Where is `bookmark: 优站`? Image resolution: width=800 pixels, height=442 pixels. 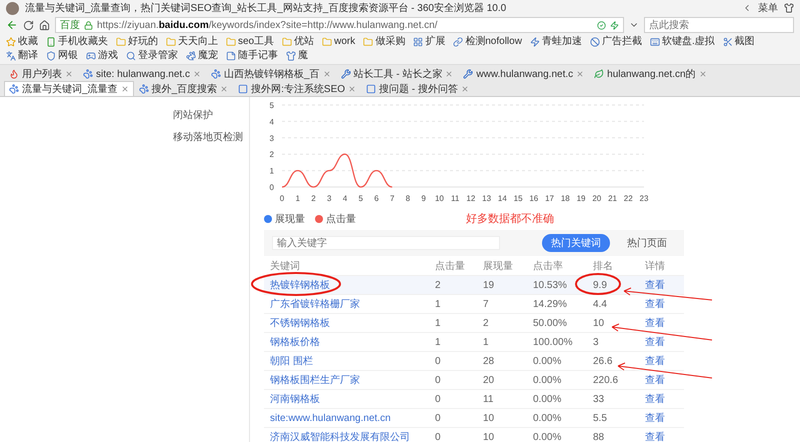
bookmark: 优站 is located at coordinates (298, 42).